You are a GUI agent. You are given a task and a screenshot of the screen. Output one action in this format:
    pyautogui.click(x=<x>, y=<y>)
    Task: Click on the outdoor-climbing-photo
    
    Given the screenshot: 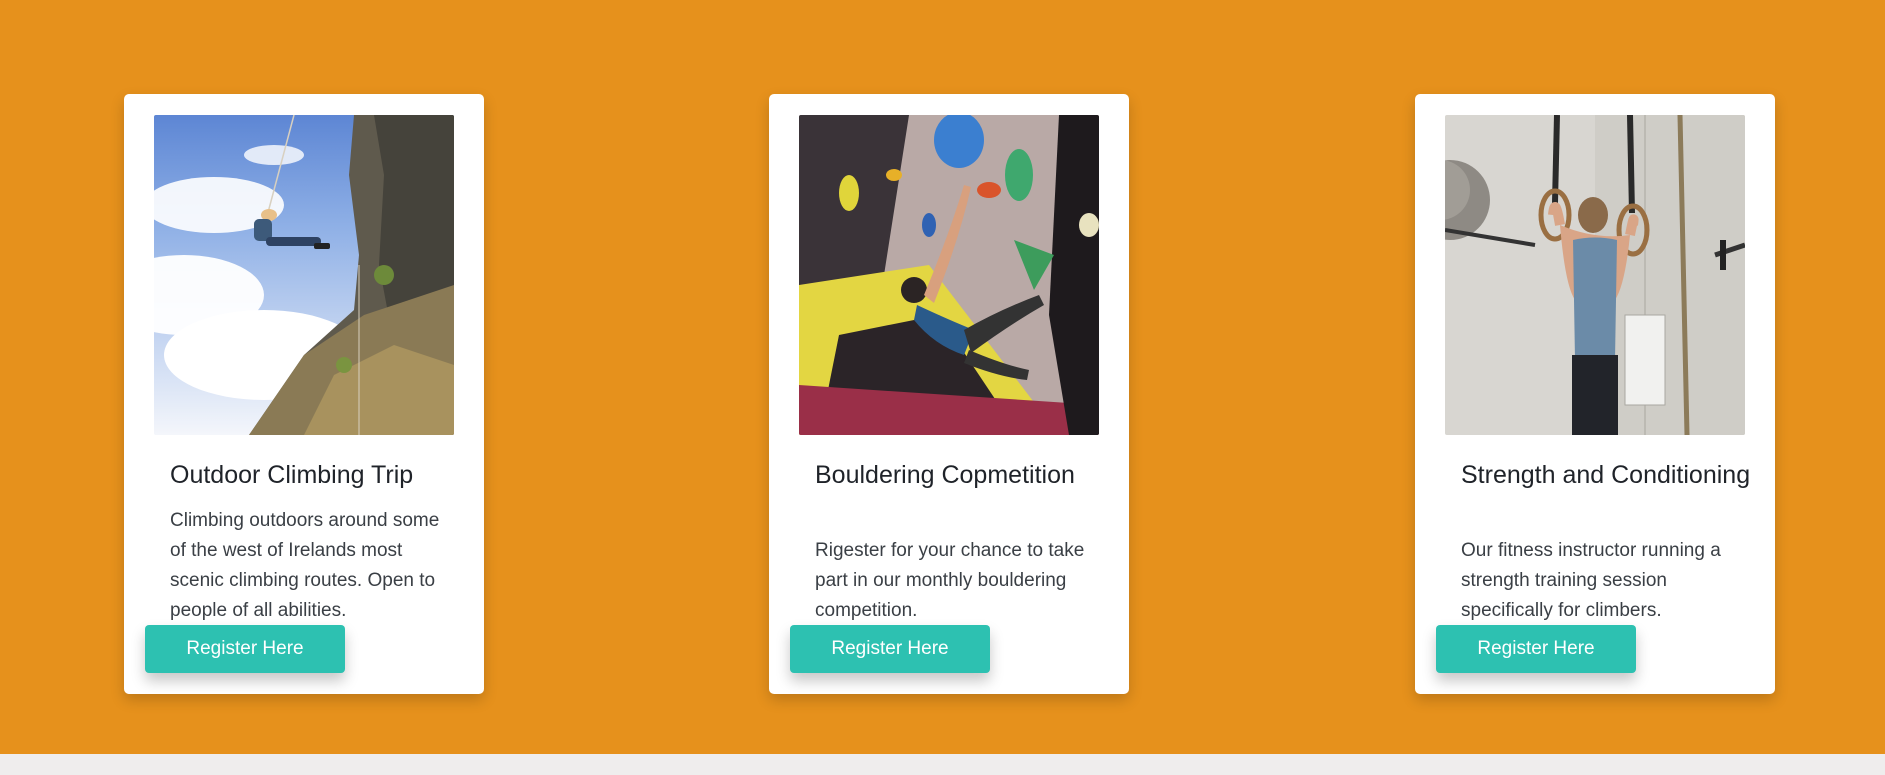 What is the action you would take?
    pyautogui.click(x=304, y=275)
    